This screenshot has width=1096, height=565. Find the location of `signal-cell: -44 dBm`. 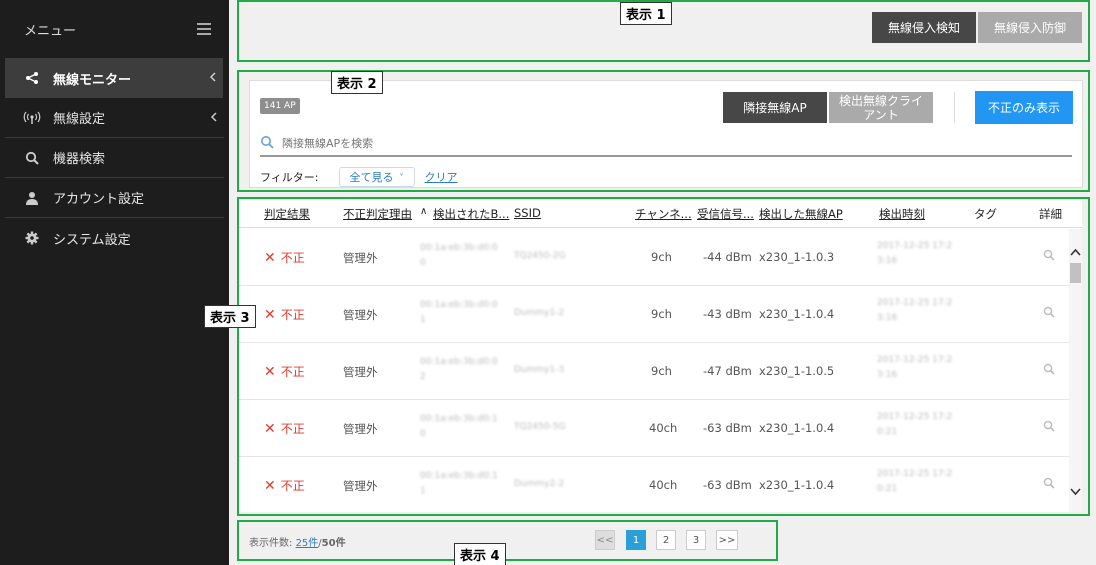

signal-cell: -44 dBm is located at coordinates (727, 257).